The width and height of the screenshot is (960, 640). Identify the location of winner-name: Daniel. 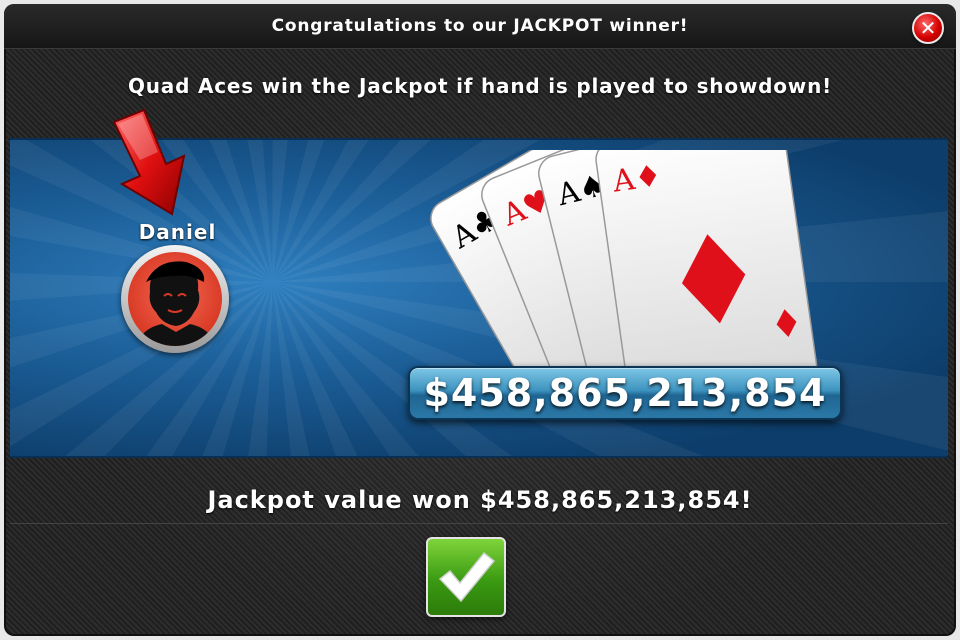
(177, 232).